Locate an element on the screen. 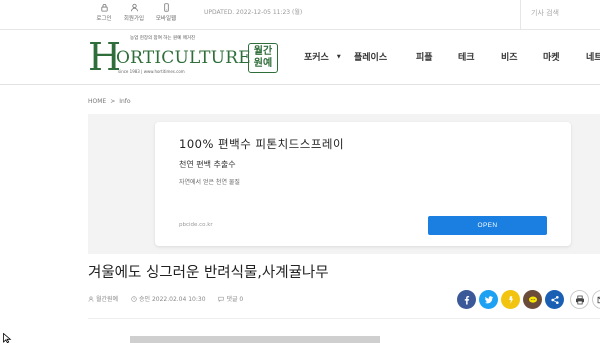 The height and width of the screenshot is (343, 600). nav-item-place: 플레이스 is located at coordinates (370, 56).